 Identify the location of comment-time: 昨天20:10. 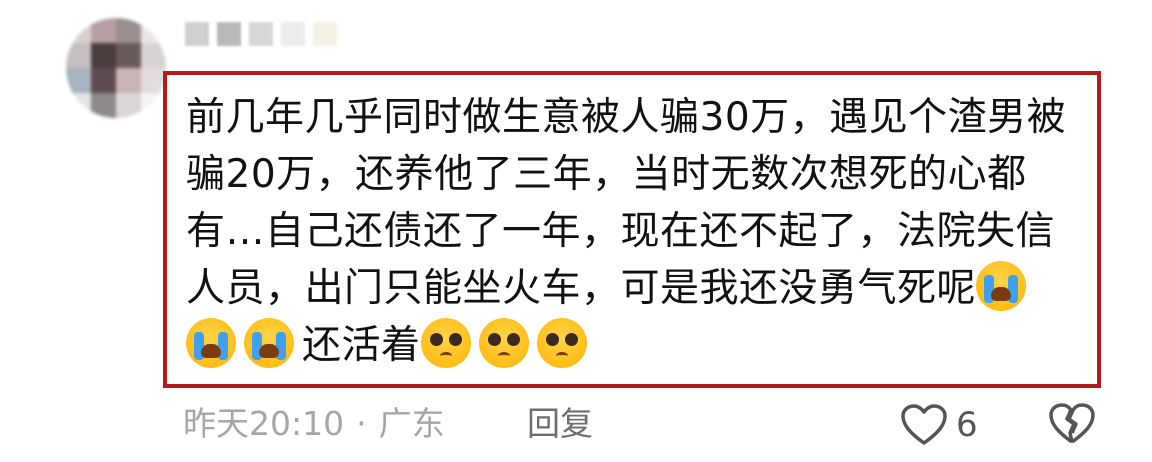
(264, 423).